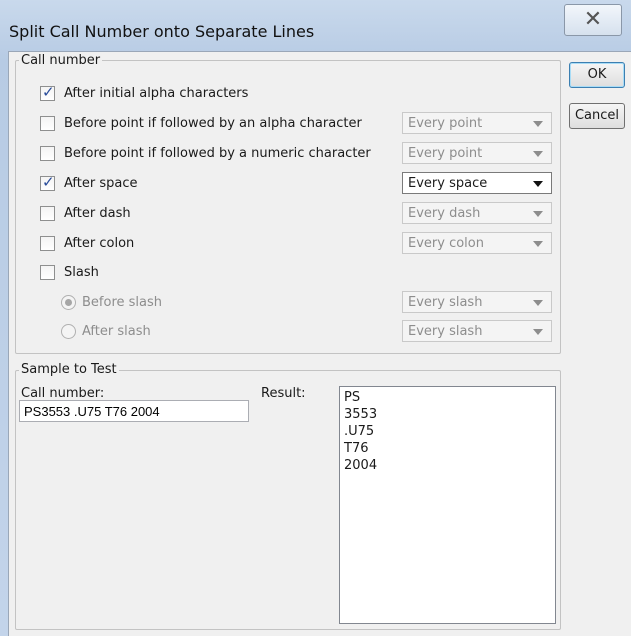 This screenshot has height=636, width=631. Describe the element at coordinates (116, 331) in the screenshot. I see `label-after-slash: After slash` at that location.